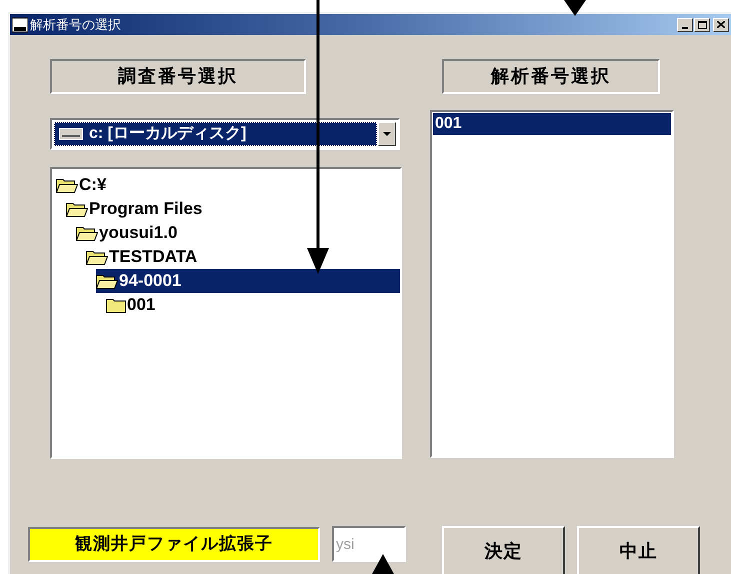 Image resolution: width=731 pixels, height=574 pixels. I want to click on list-item: 001, so click(552, 124).